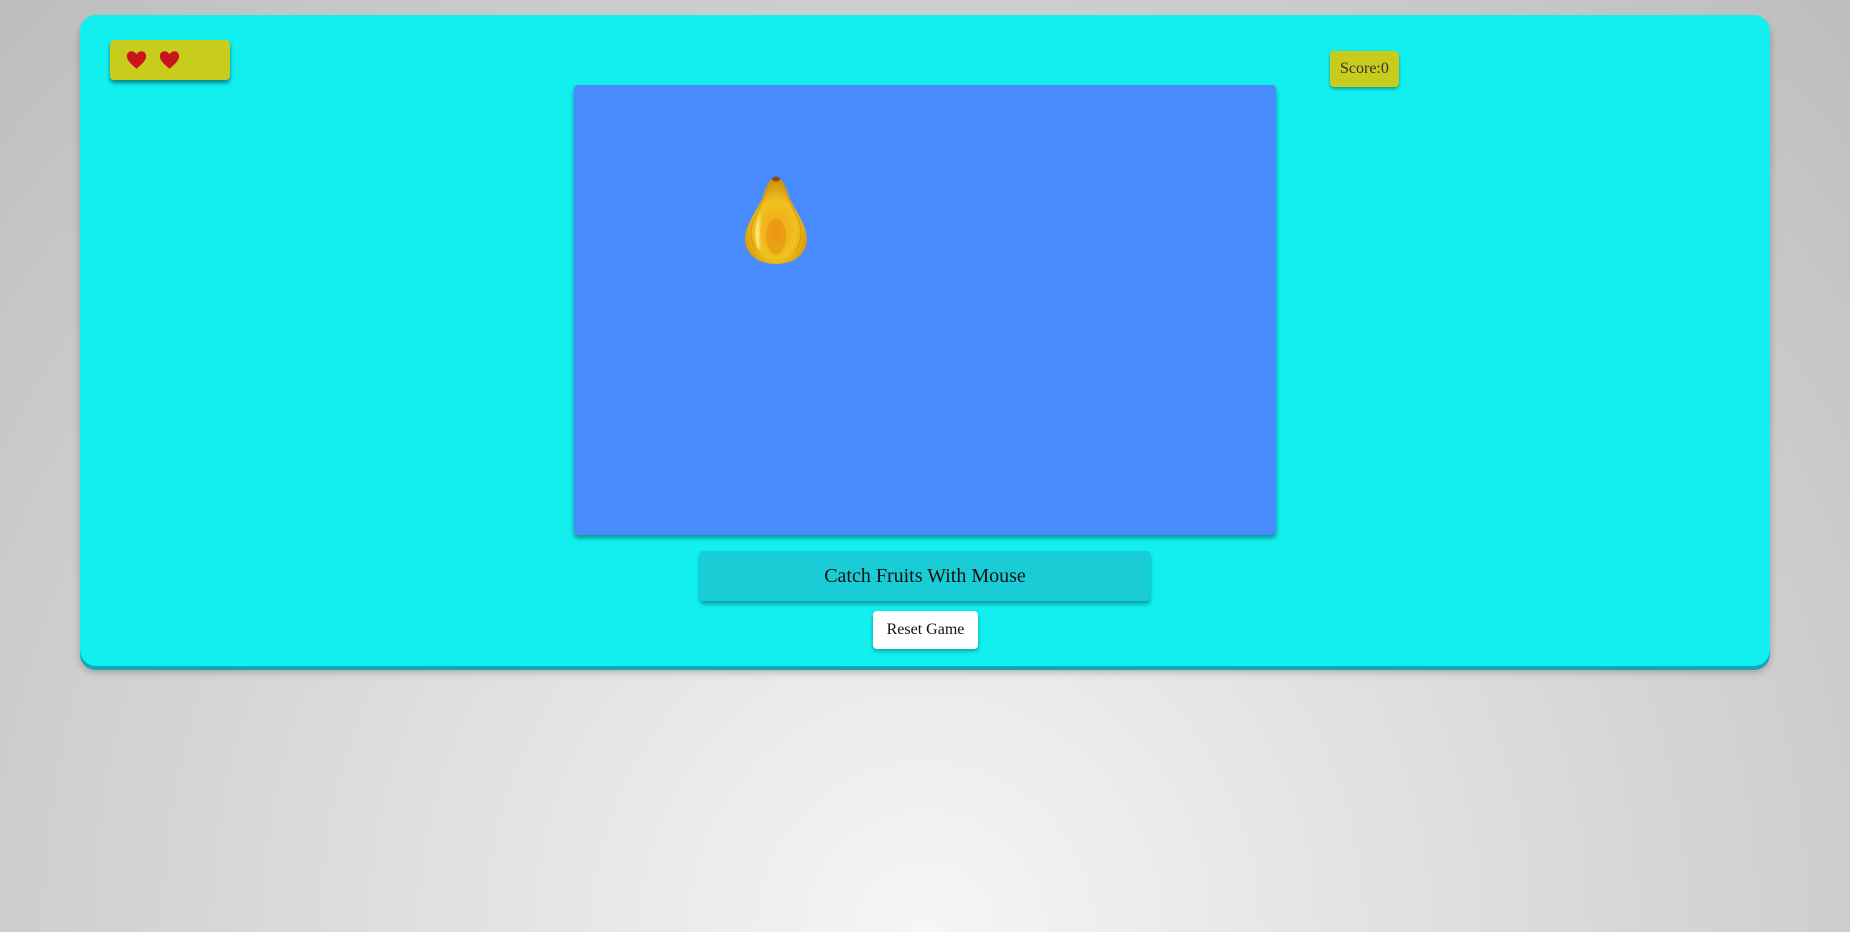  I want to click on lives-panel, so click(170, 60).